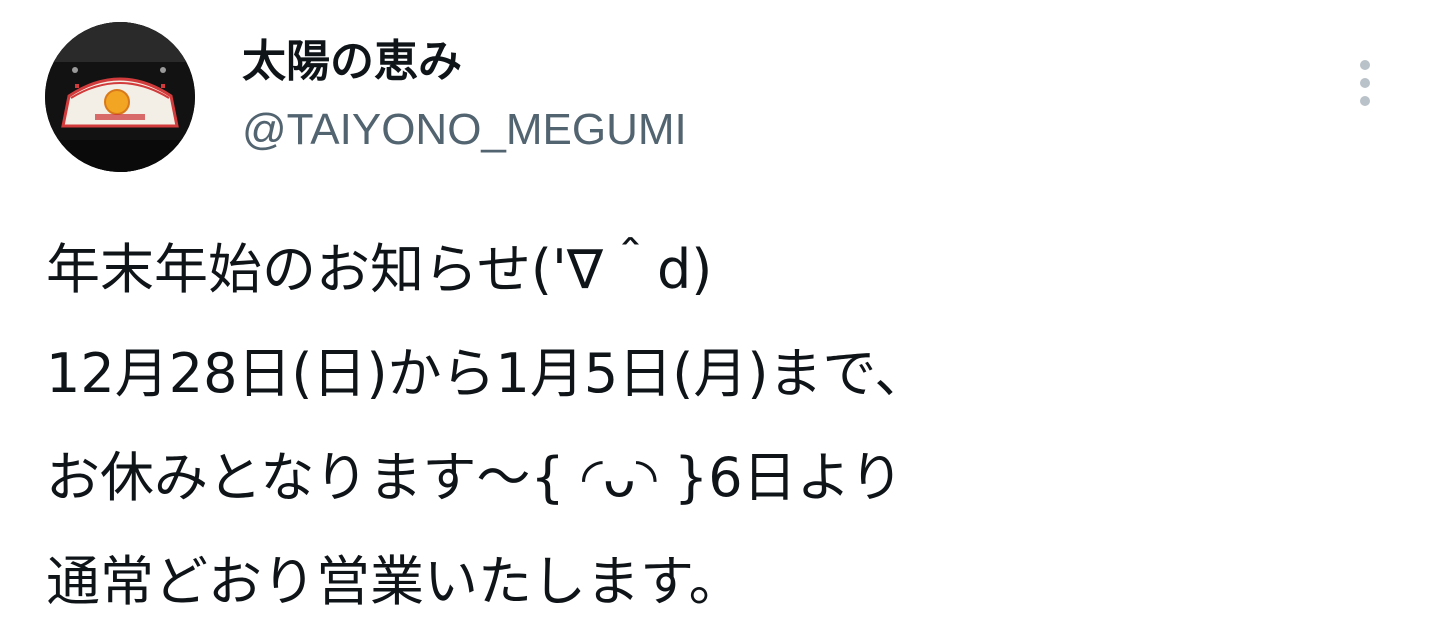  I want to click on storefront-sign-avatar-icon, so click(120, 97).